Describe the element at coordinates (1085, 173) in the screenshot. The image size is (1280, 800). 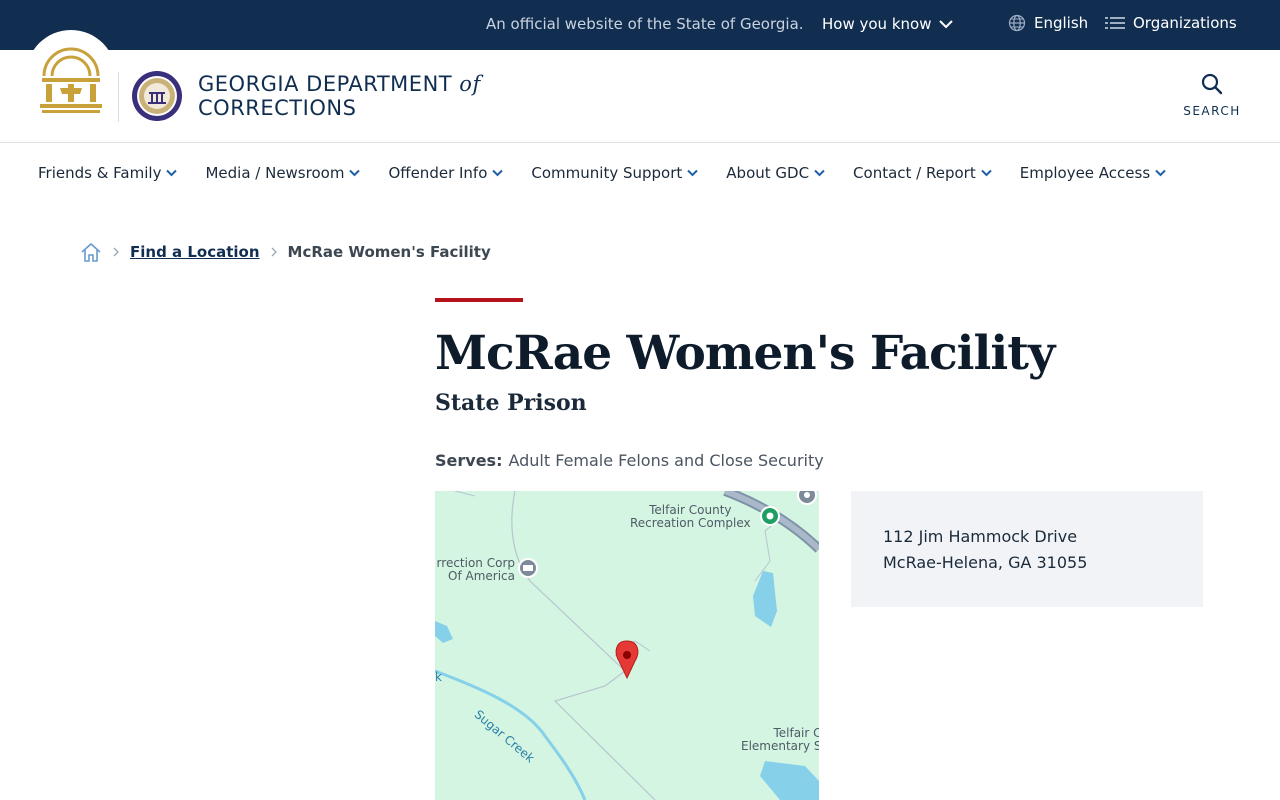
I see `nav-item-label: Employee Access` at that location.